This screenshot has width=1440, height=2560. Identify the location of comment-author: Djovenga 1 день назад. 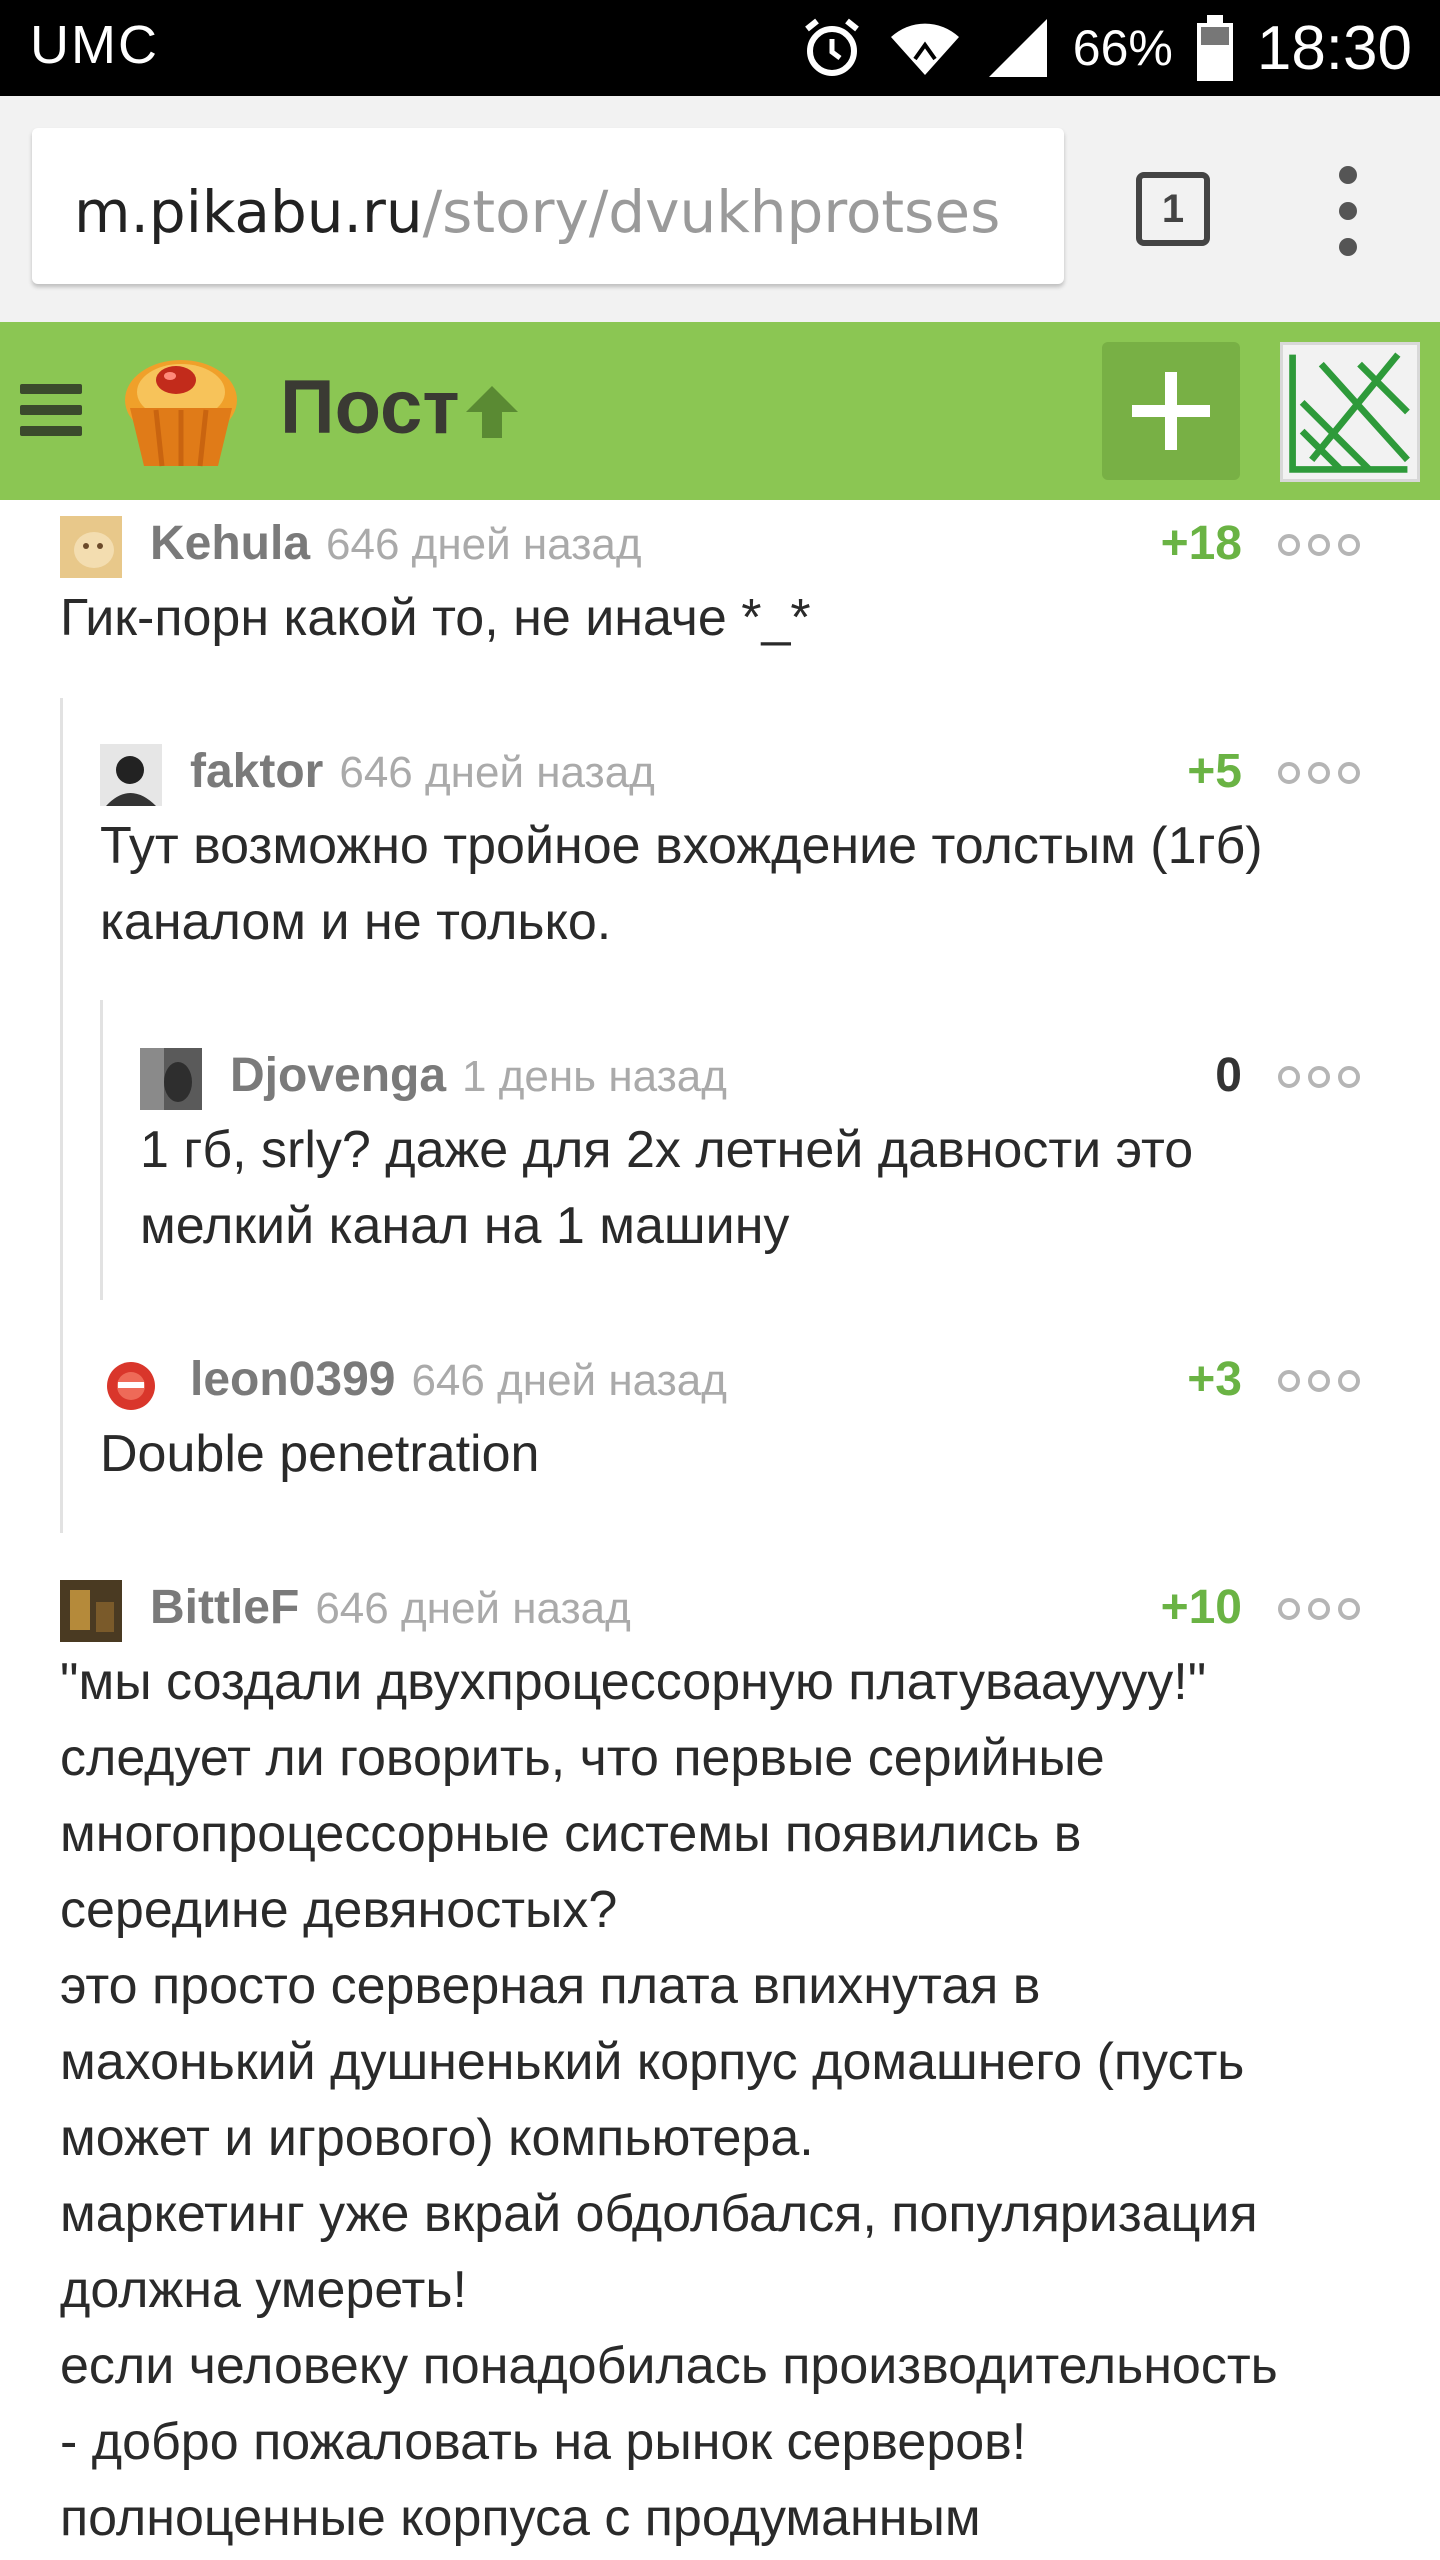
(478, 1075).